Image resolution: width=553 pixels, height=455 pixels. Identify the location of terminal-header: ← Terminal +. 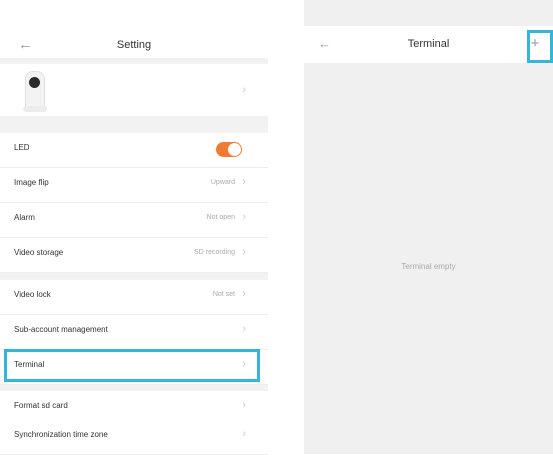
(428, 44).